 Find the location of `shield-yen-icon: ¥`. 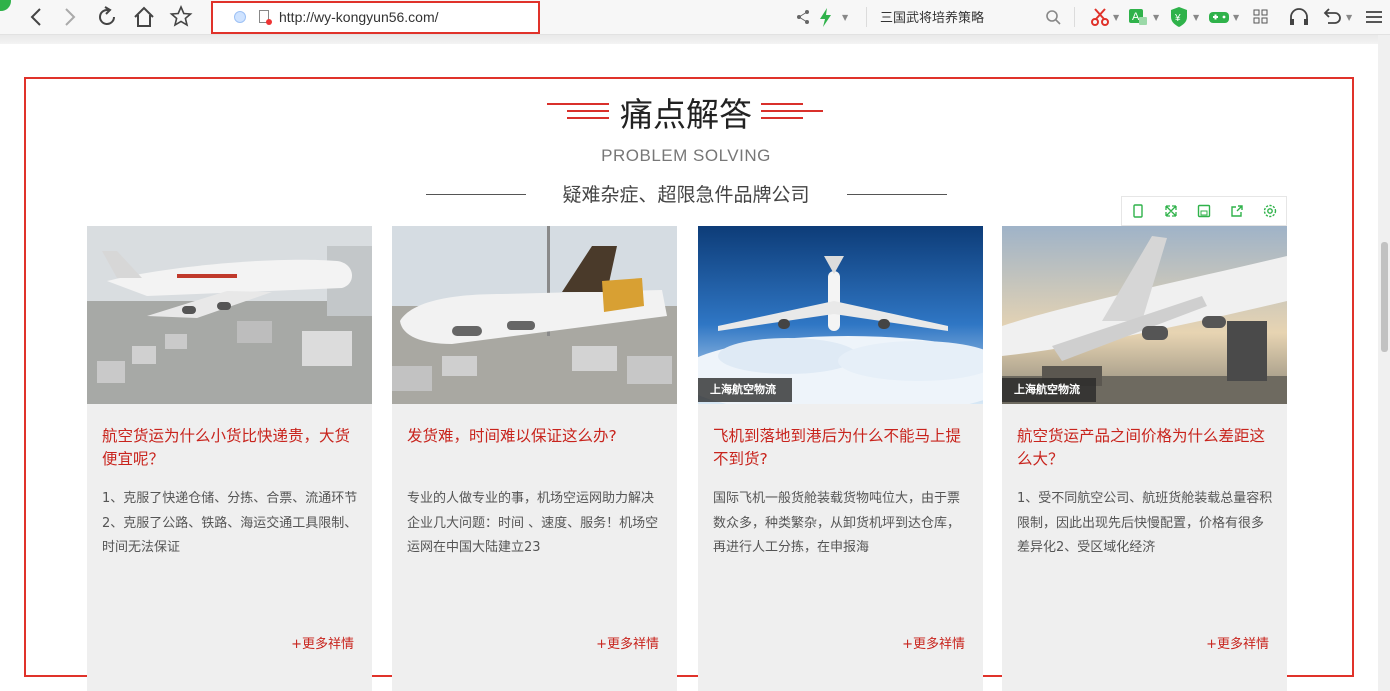

shield-yen-icon: ¥ is located at coordinates (1179, 17).